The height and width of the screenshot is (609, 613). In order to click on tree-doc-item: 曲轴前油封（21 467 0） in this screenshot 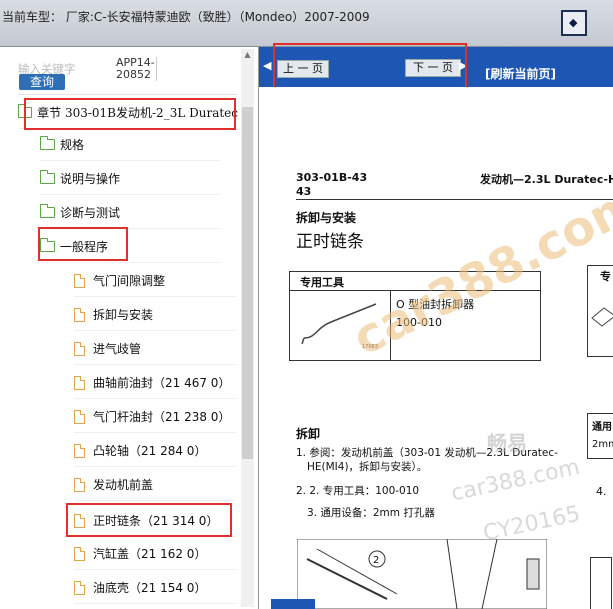, I will do `click(155, 383)`.